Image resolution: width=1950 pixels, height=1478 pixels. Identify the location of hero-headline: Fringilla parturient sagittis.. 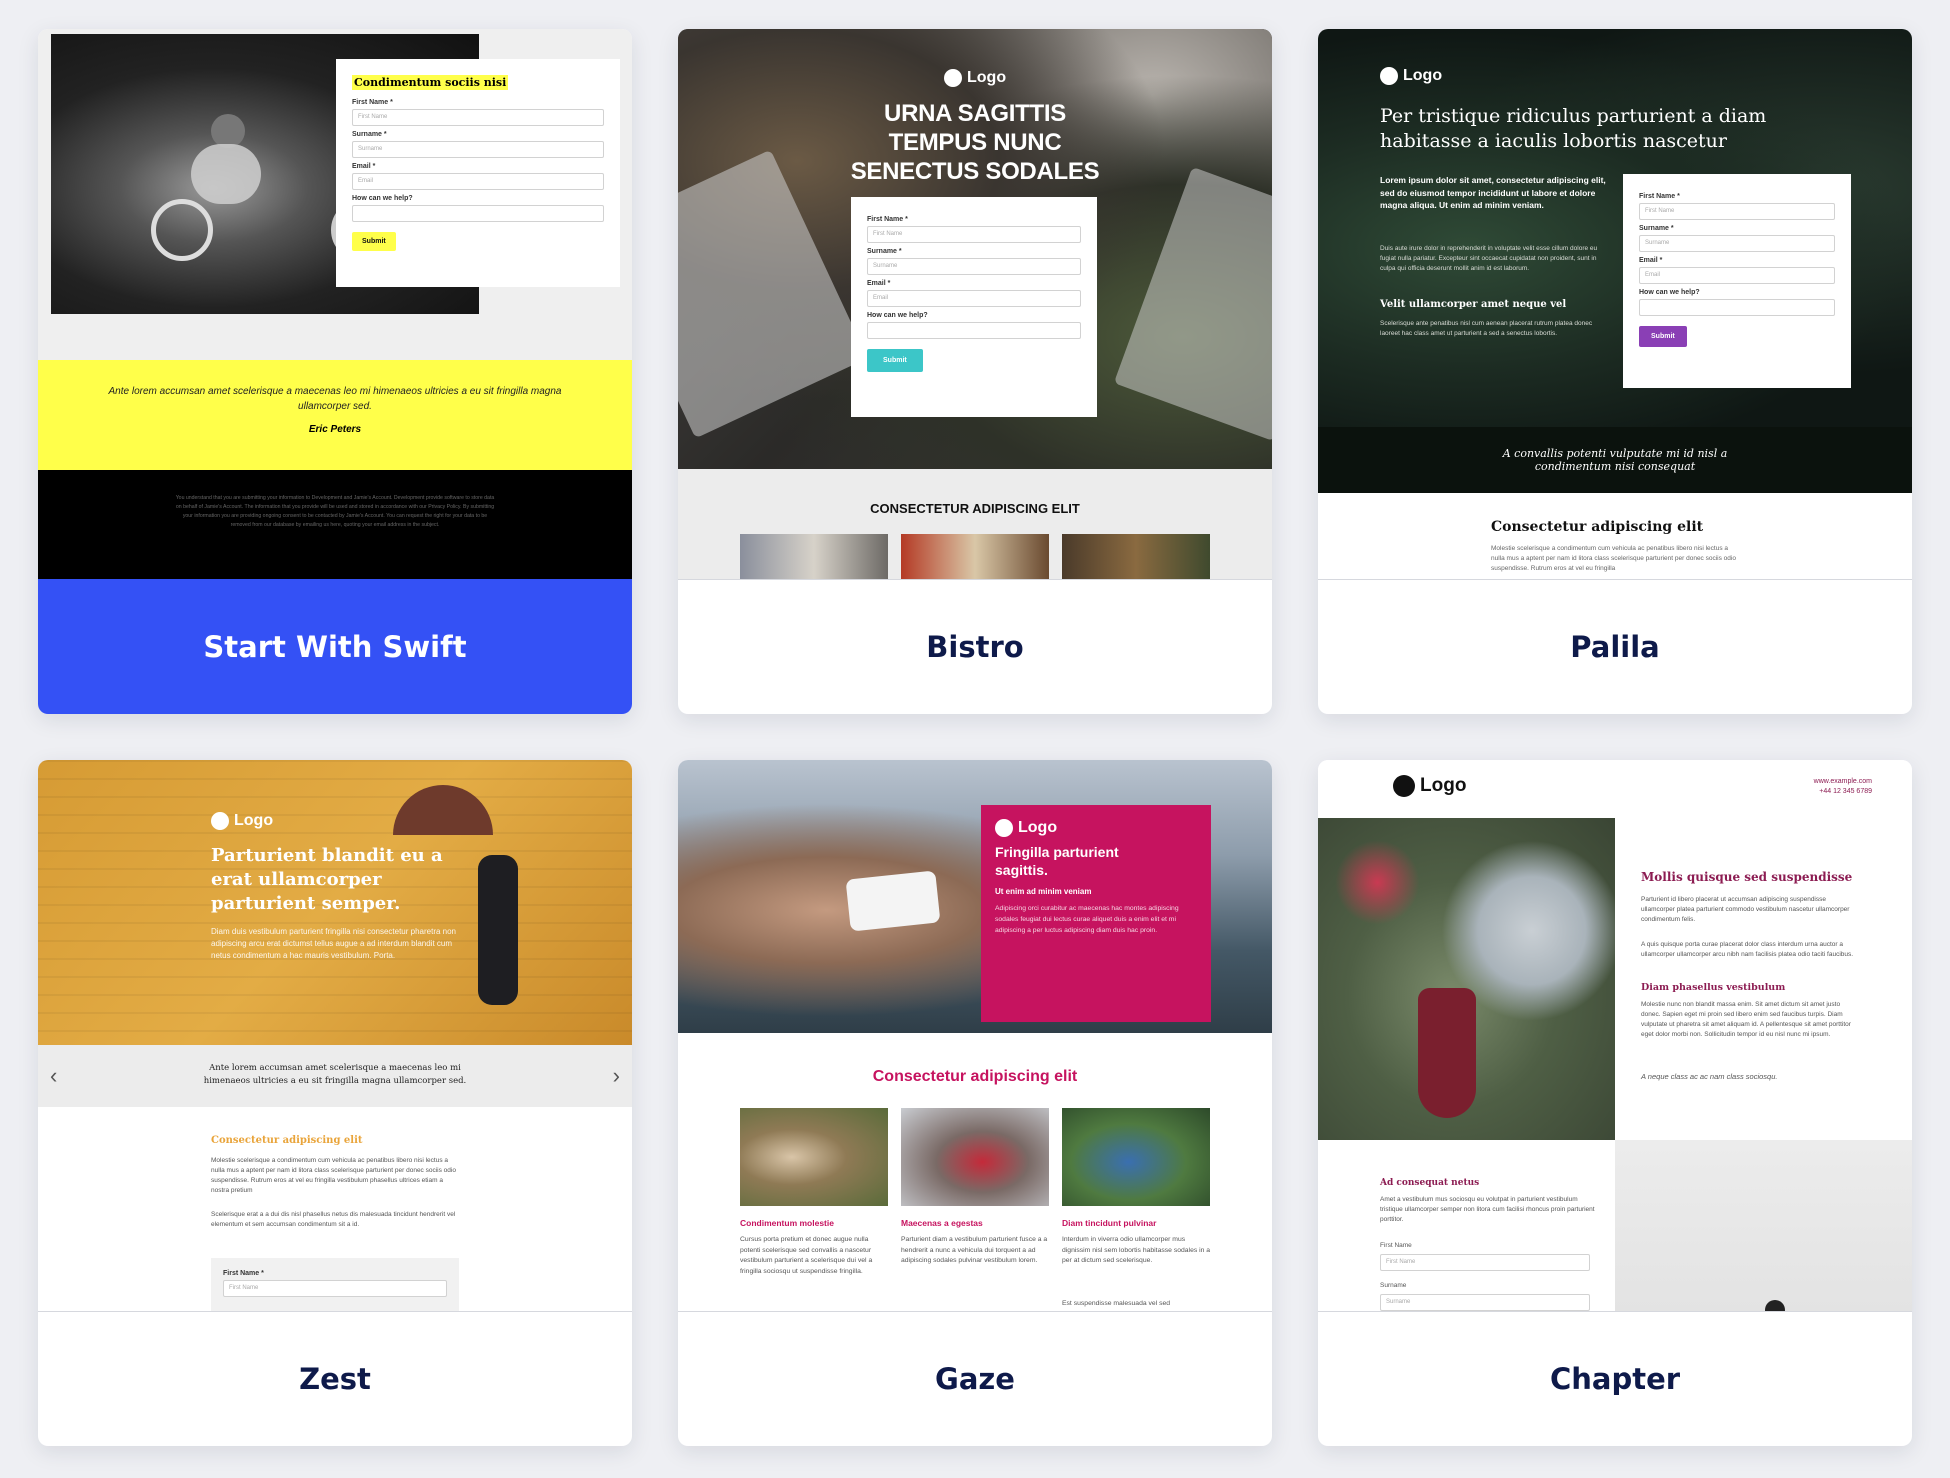
(1057, 861).